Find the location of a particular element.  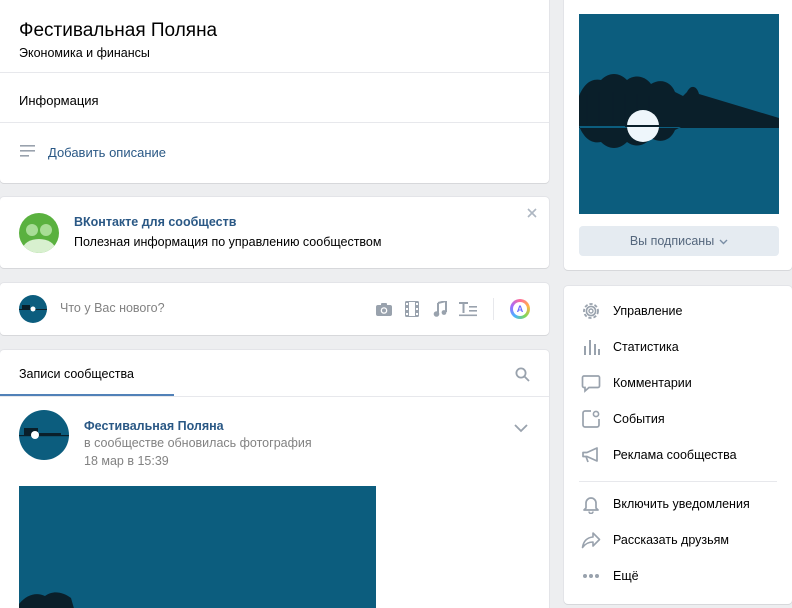

add-description-link: Добавить описание is located at coordinates (92, 152).